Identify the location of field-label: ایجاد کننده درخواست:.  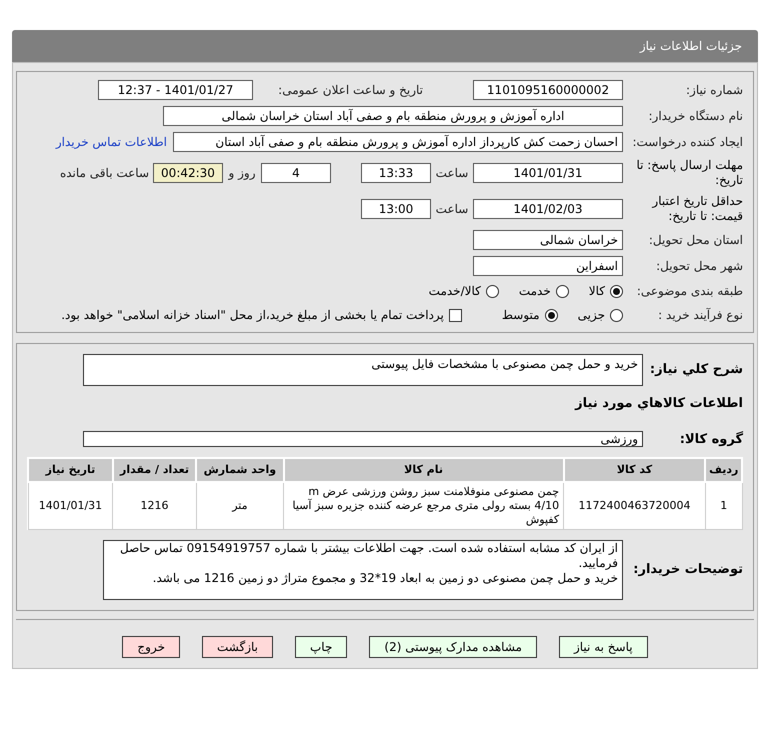
(687, 142).